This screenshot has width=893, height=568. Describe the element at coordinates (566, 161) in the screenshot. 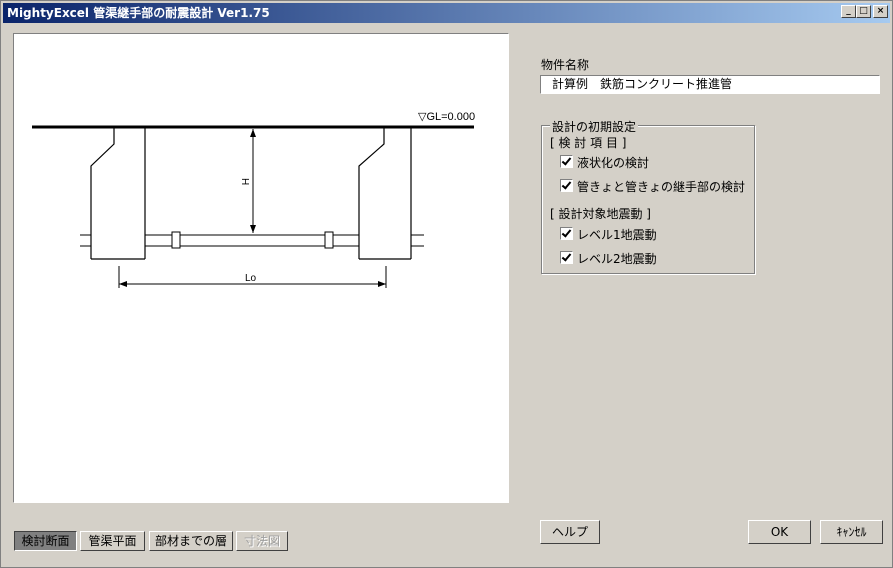

I see `liquefaction-checkbox` at that location.